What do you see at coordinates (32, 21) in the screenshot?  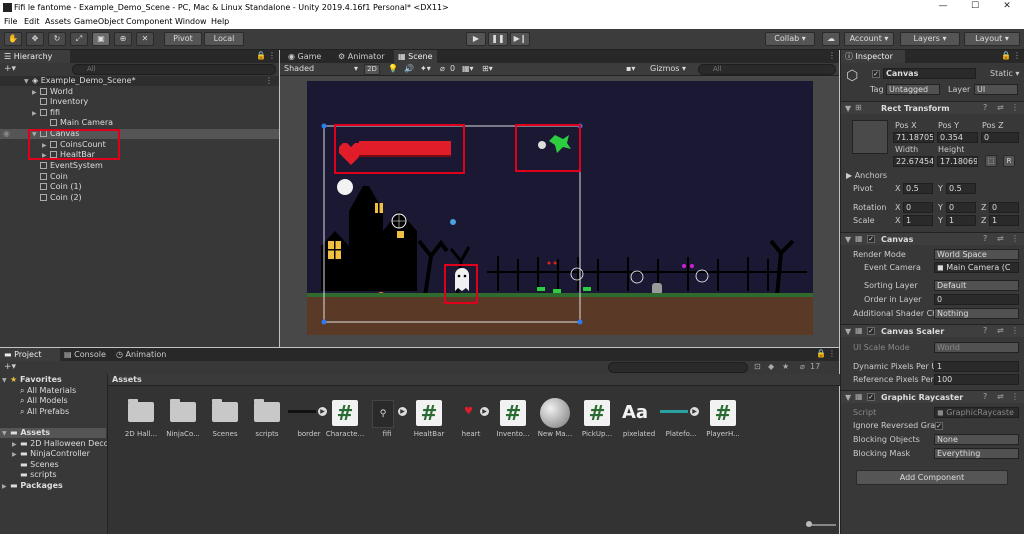 I see `menu-edit: Edit` at bounding box center [32, 21].